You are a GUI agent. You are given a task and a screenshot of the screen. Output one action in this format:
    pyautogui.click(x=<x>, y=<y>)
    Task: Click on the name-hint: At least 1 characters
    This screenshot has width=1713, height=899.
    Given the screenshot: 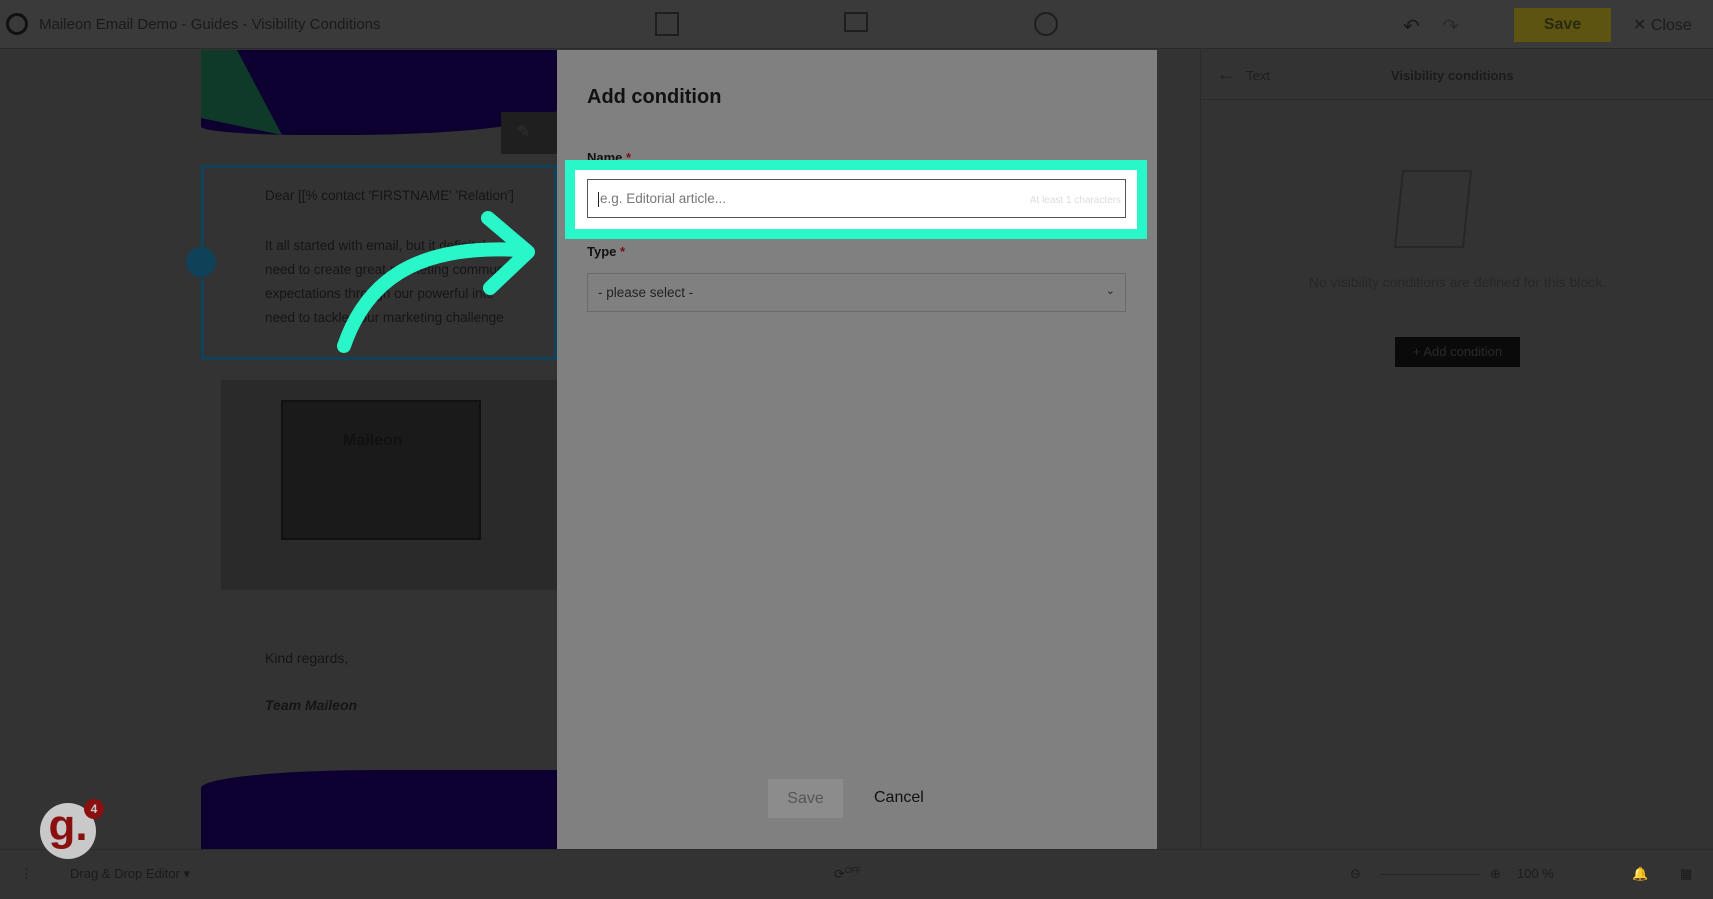 What is the action you would take?
    pyautogui.click(x=1075, y=200)
    